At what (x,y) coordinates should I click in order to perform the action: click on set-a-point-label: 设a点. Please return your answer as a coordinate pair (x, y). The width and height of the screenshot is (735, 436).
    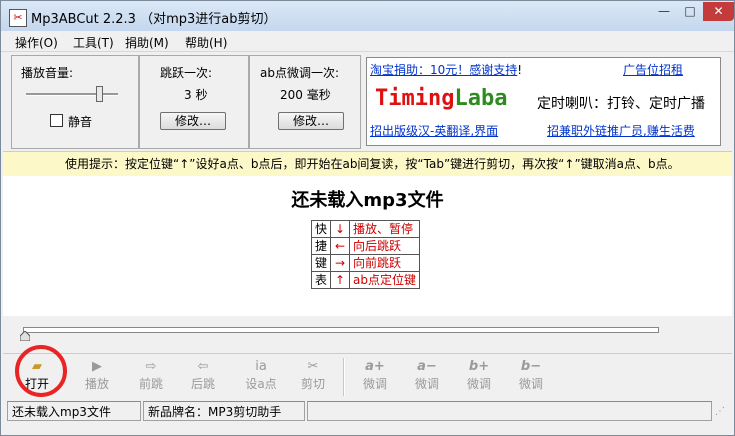
    Looking at the image, I should click on (261, 384).